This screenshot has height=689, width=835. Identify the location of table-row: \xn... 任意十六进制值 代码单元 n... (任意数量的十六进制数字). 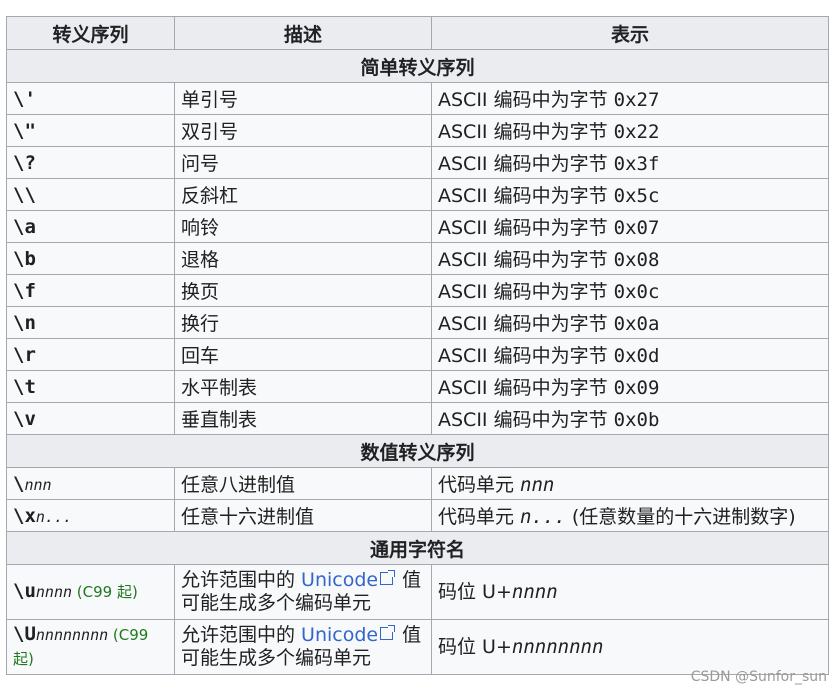
(417, 515).